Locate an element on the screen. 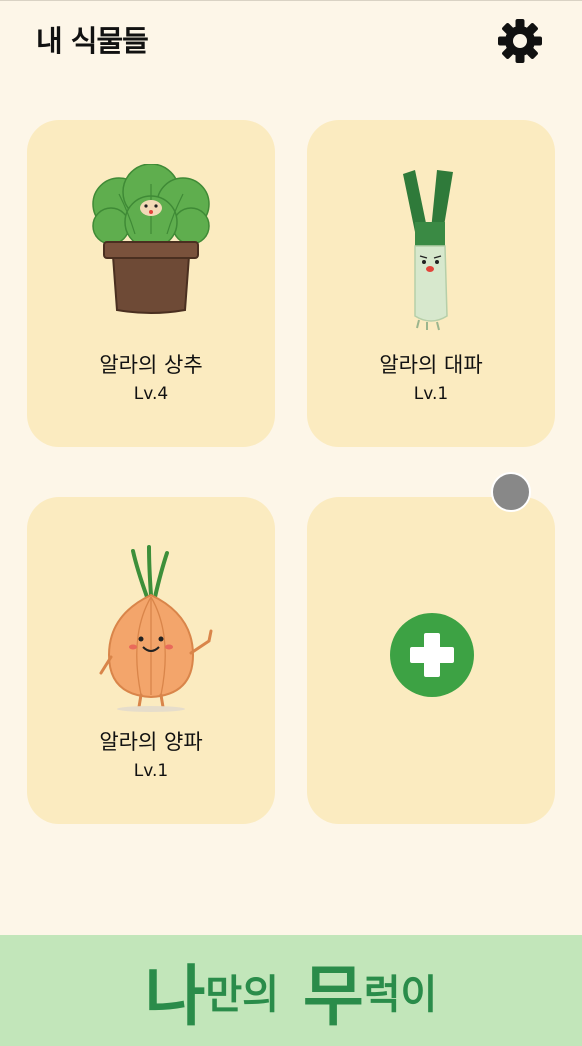  green-onion-illustration is located at coordinates (431, 252).